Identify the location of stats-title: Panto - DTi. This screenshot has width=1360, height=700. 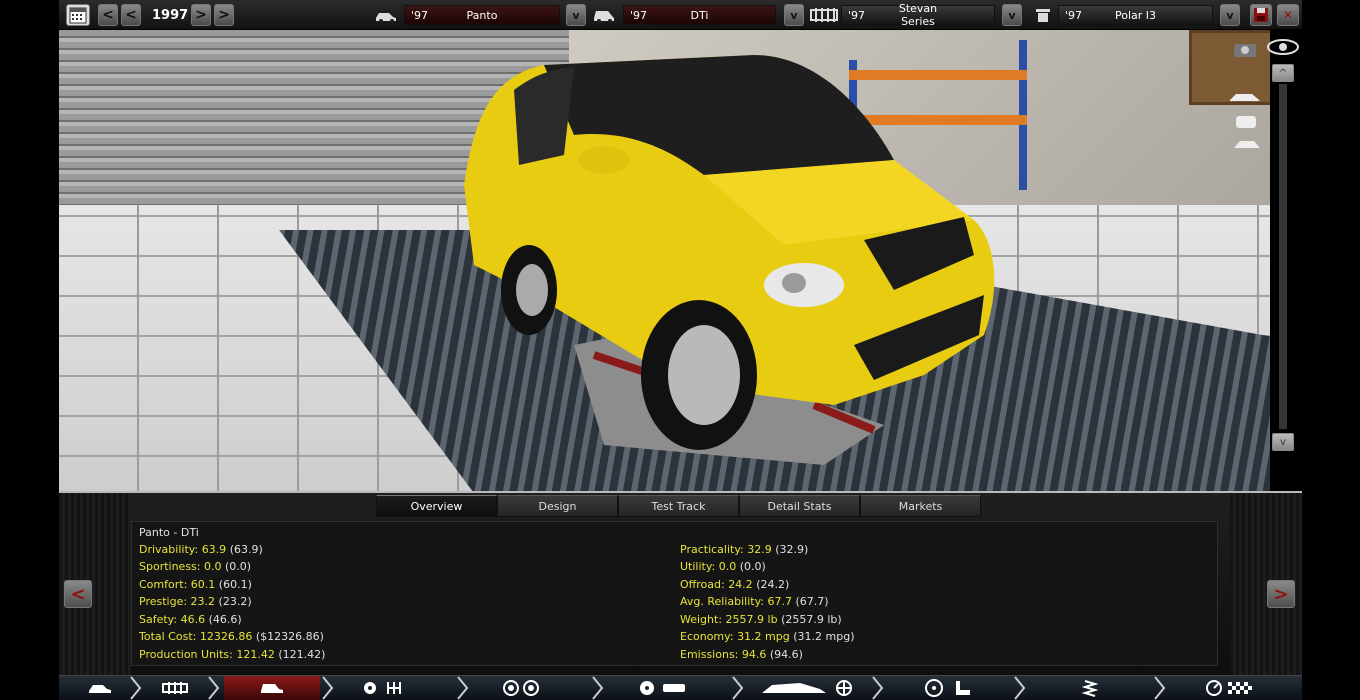
(169, 532).